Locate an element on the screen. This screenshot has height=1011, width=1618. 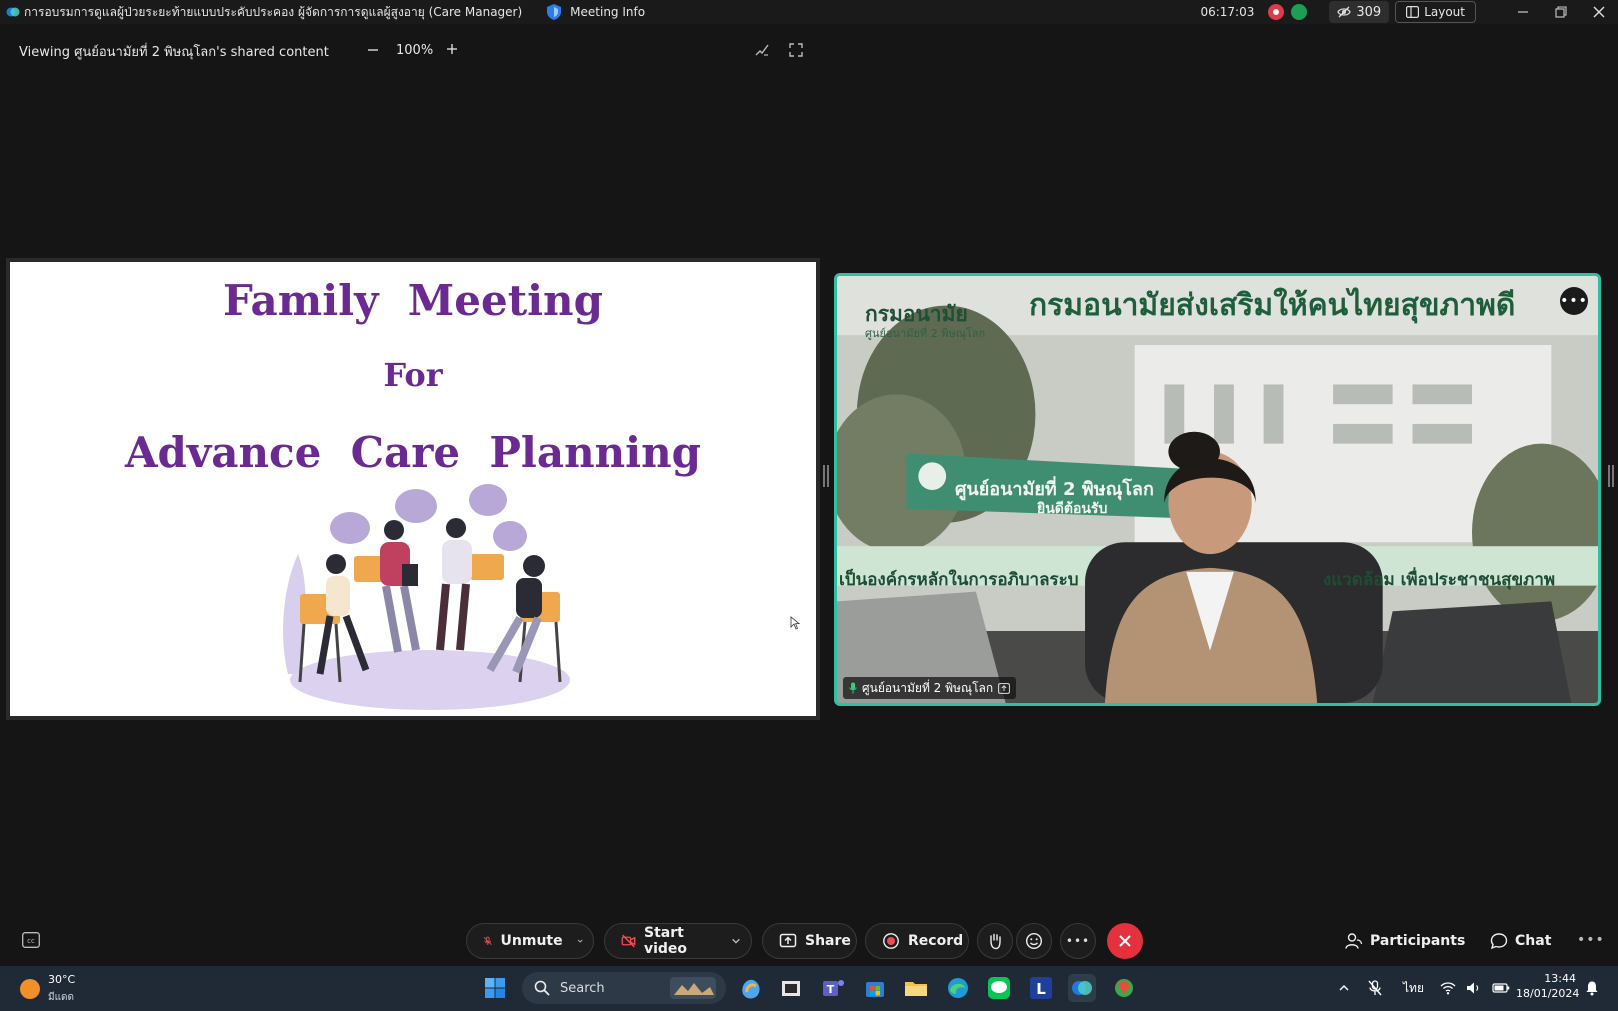
webex-app-icon is located at coordinates (1082, 988).